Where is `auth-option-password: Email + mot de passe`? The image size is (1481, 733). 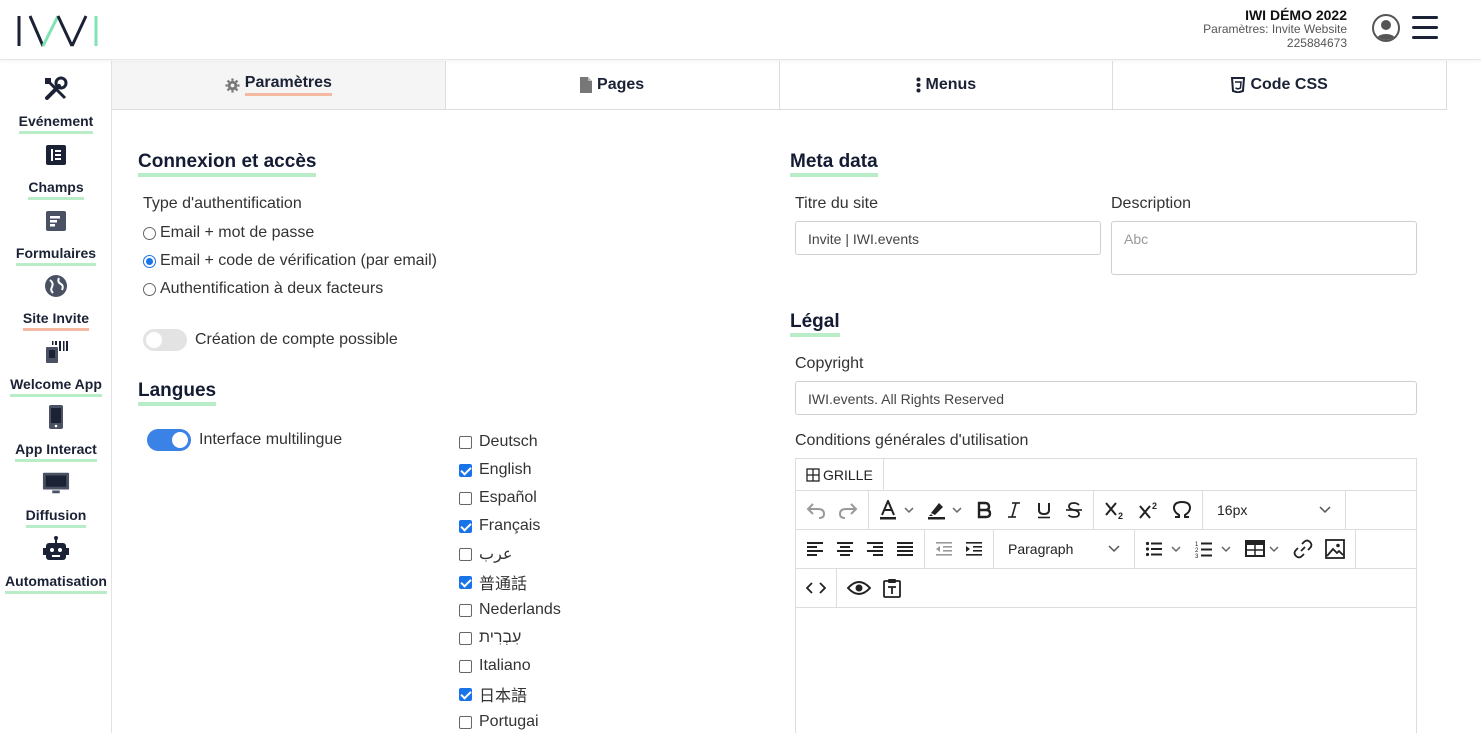 auth-option-password: Email + mot de passe is located at coordinates (228, 233).